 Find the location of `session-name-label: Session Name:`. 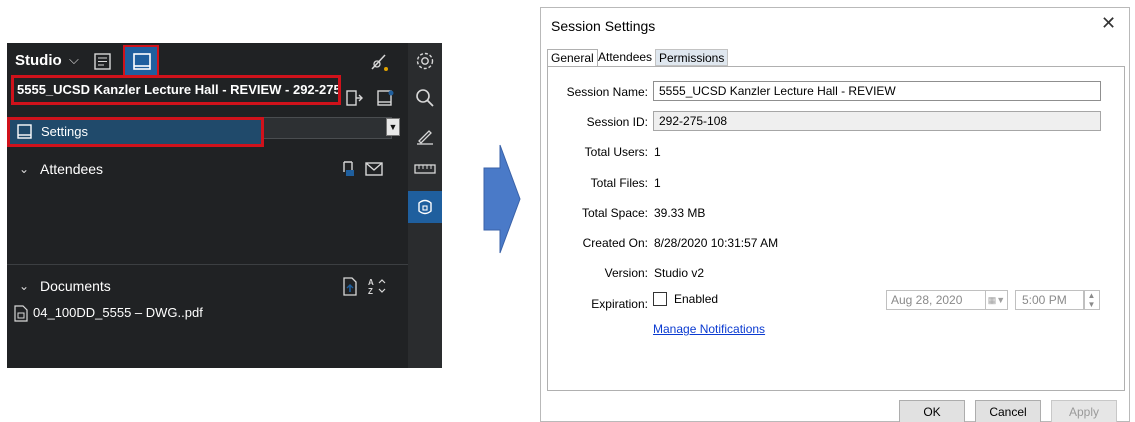

session-name-label: Session Name: is located at coordinates (607, 92).